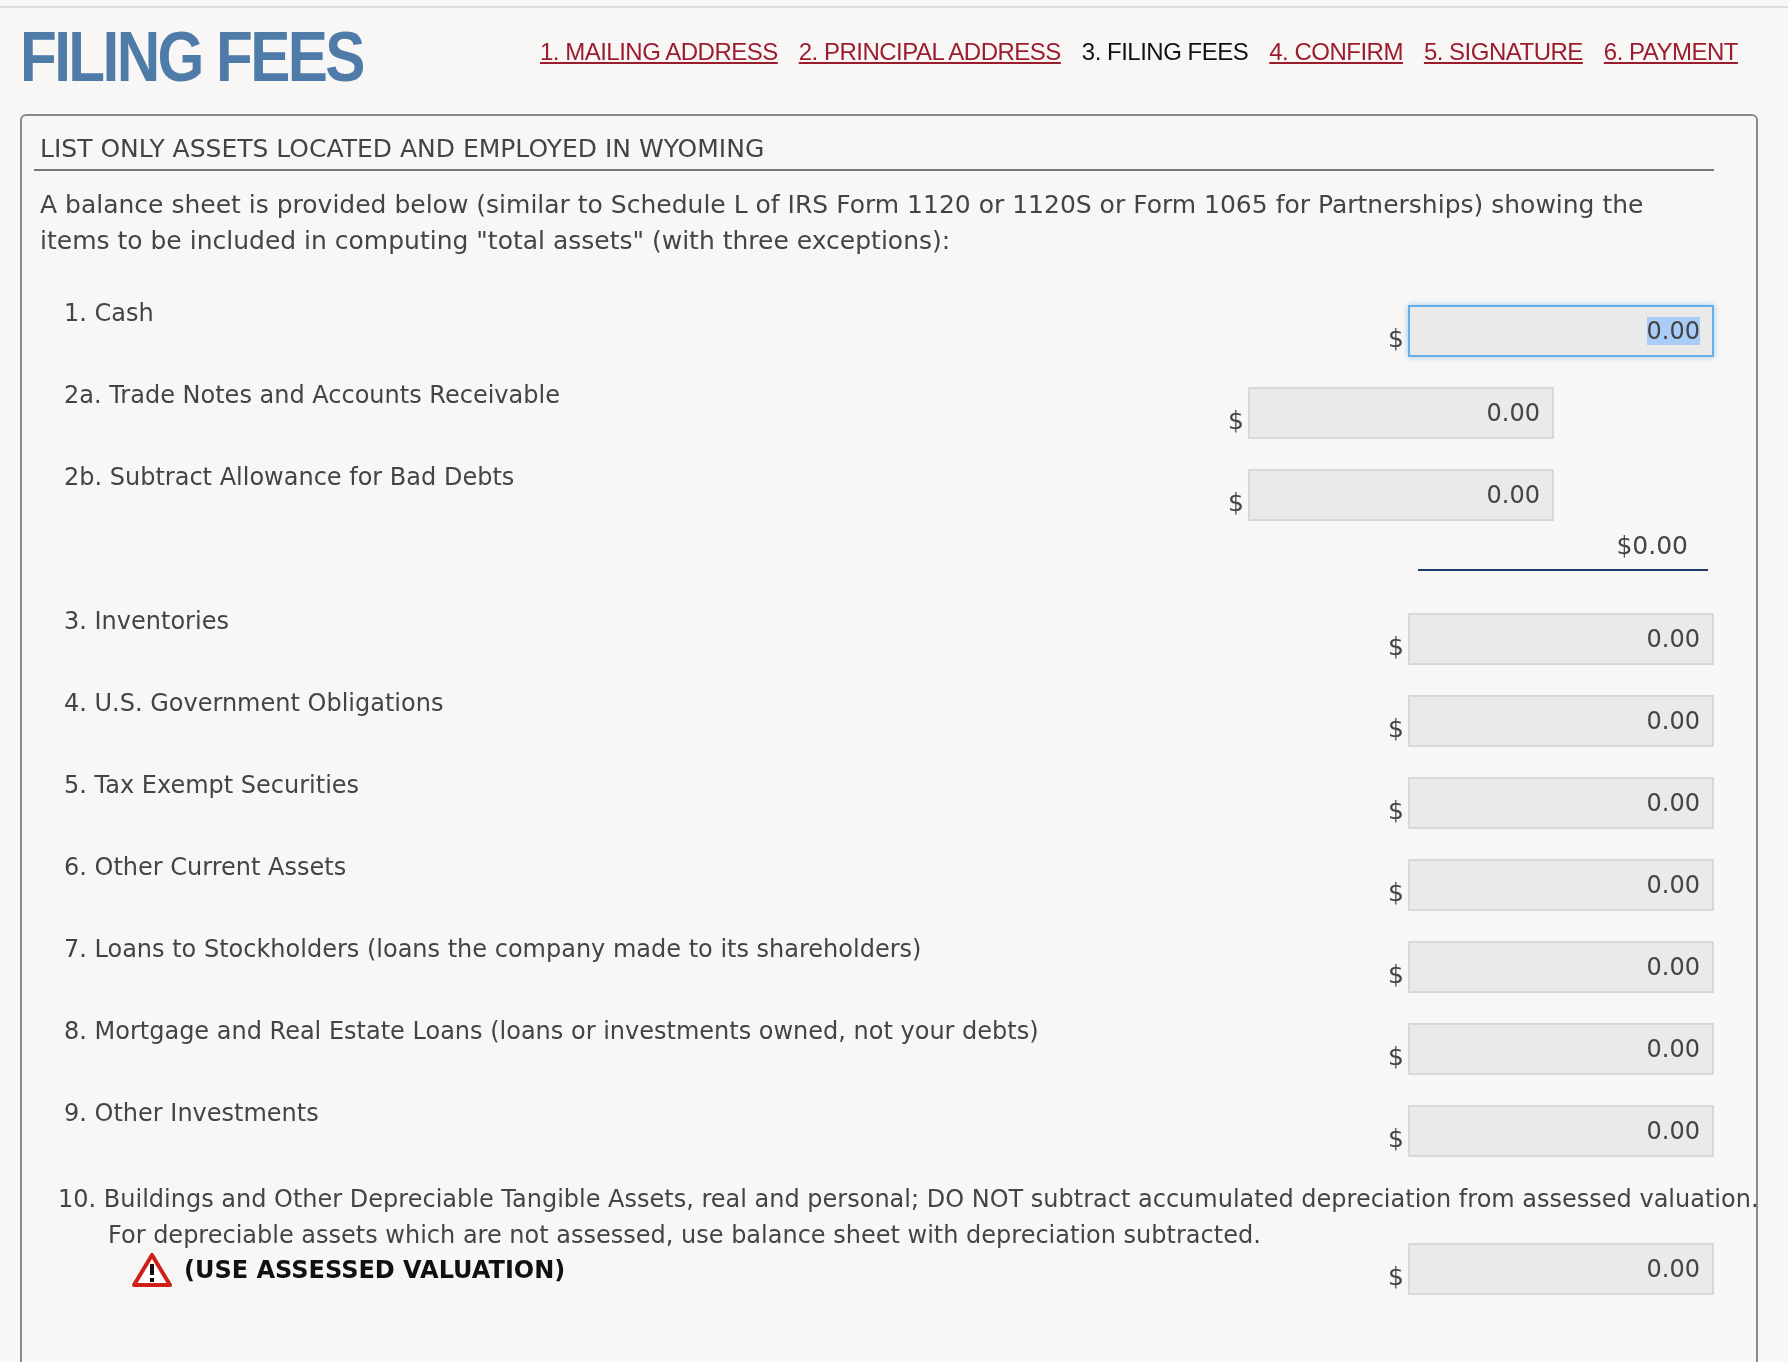  Describe the element at coordinates (146, 620) in the screenshot. I see `item-label: 3. Inventories` at that location.